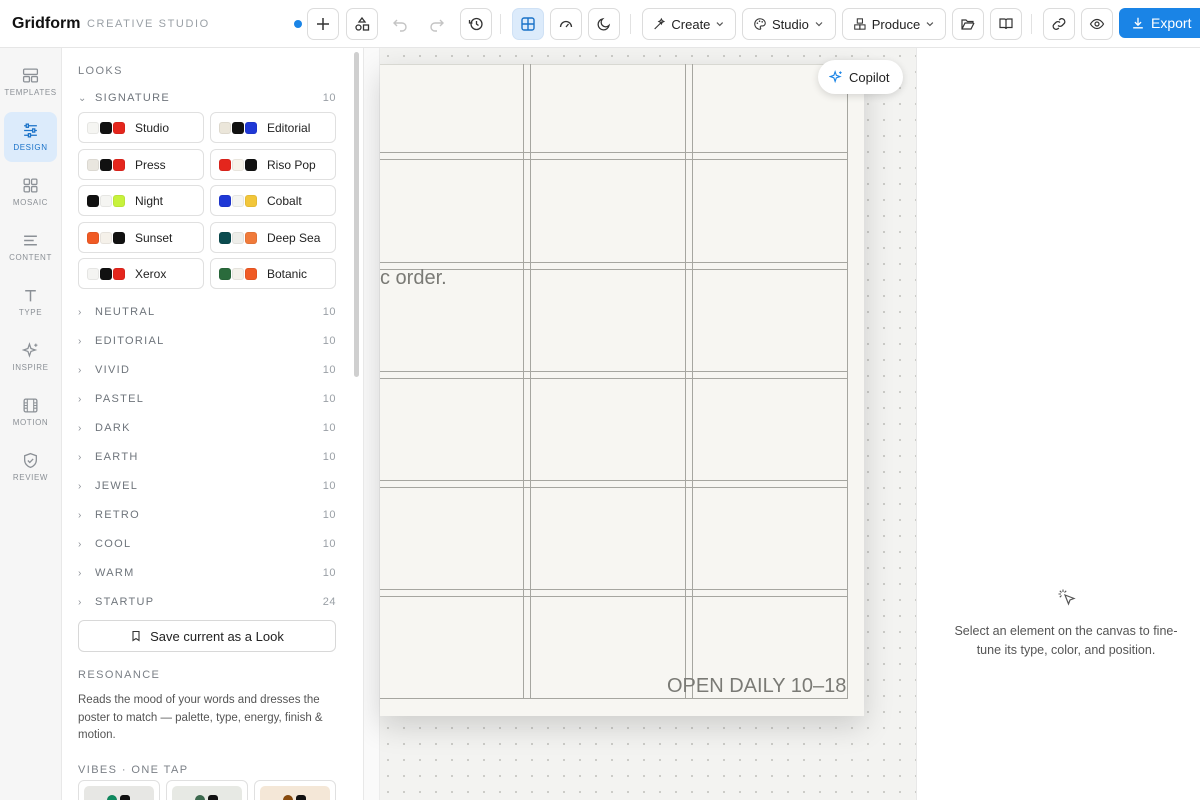 This screenshot has height=800, width=1200. I want to click on look-card: Riso Pop, so click(273, 164).